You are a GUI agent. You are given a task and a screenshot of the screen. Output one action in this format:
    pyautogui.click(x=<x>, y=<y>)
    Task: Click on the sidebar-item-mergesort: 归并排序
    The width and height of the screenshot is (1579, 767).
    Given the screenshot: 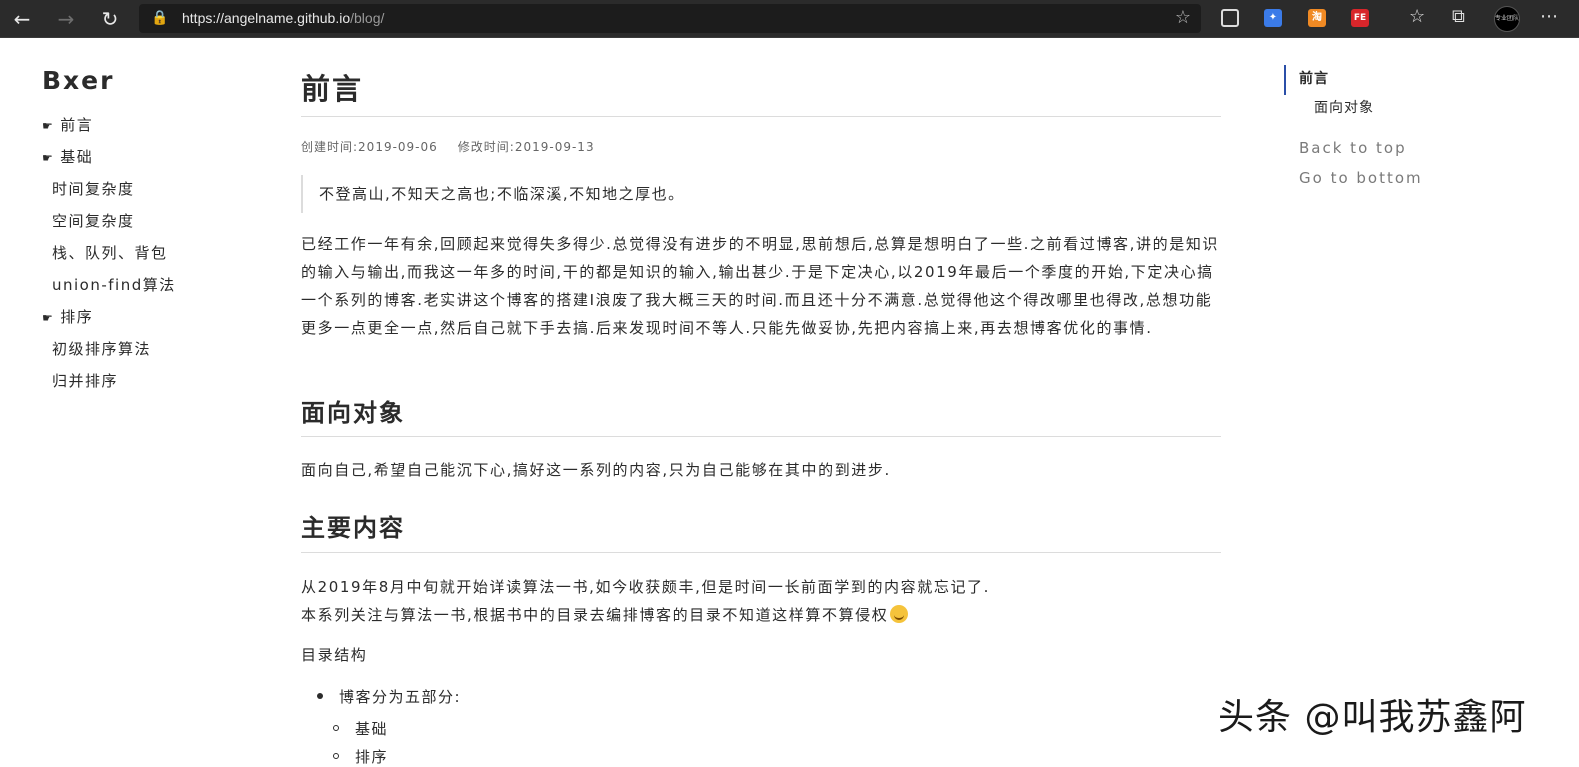 What is the action you would take?
    pyautogui.click(x=85, y=380)
    